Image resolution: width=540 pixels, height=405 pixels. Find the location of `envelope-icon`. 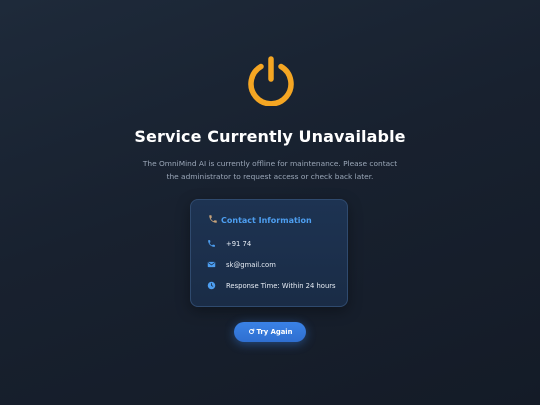

envelope-icon is located at coordinates (211, 264).